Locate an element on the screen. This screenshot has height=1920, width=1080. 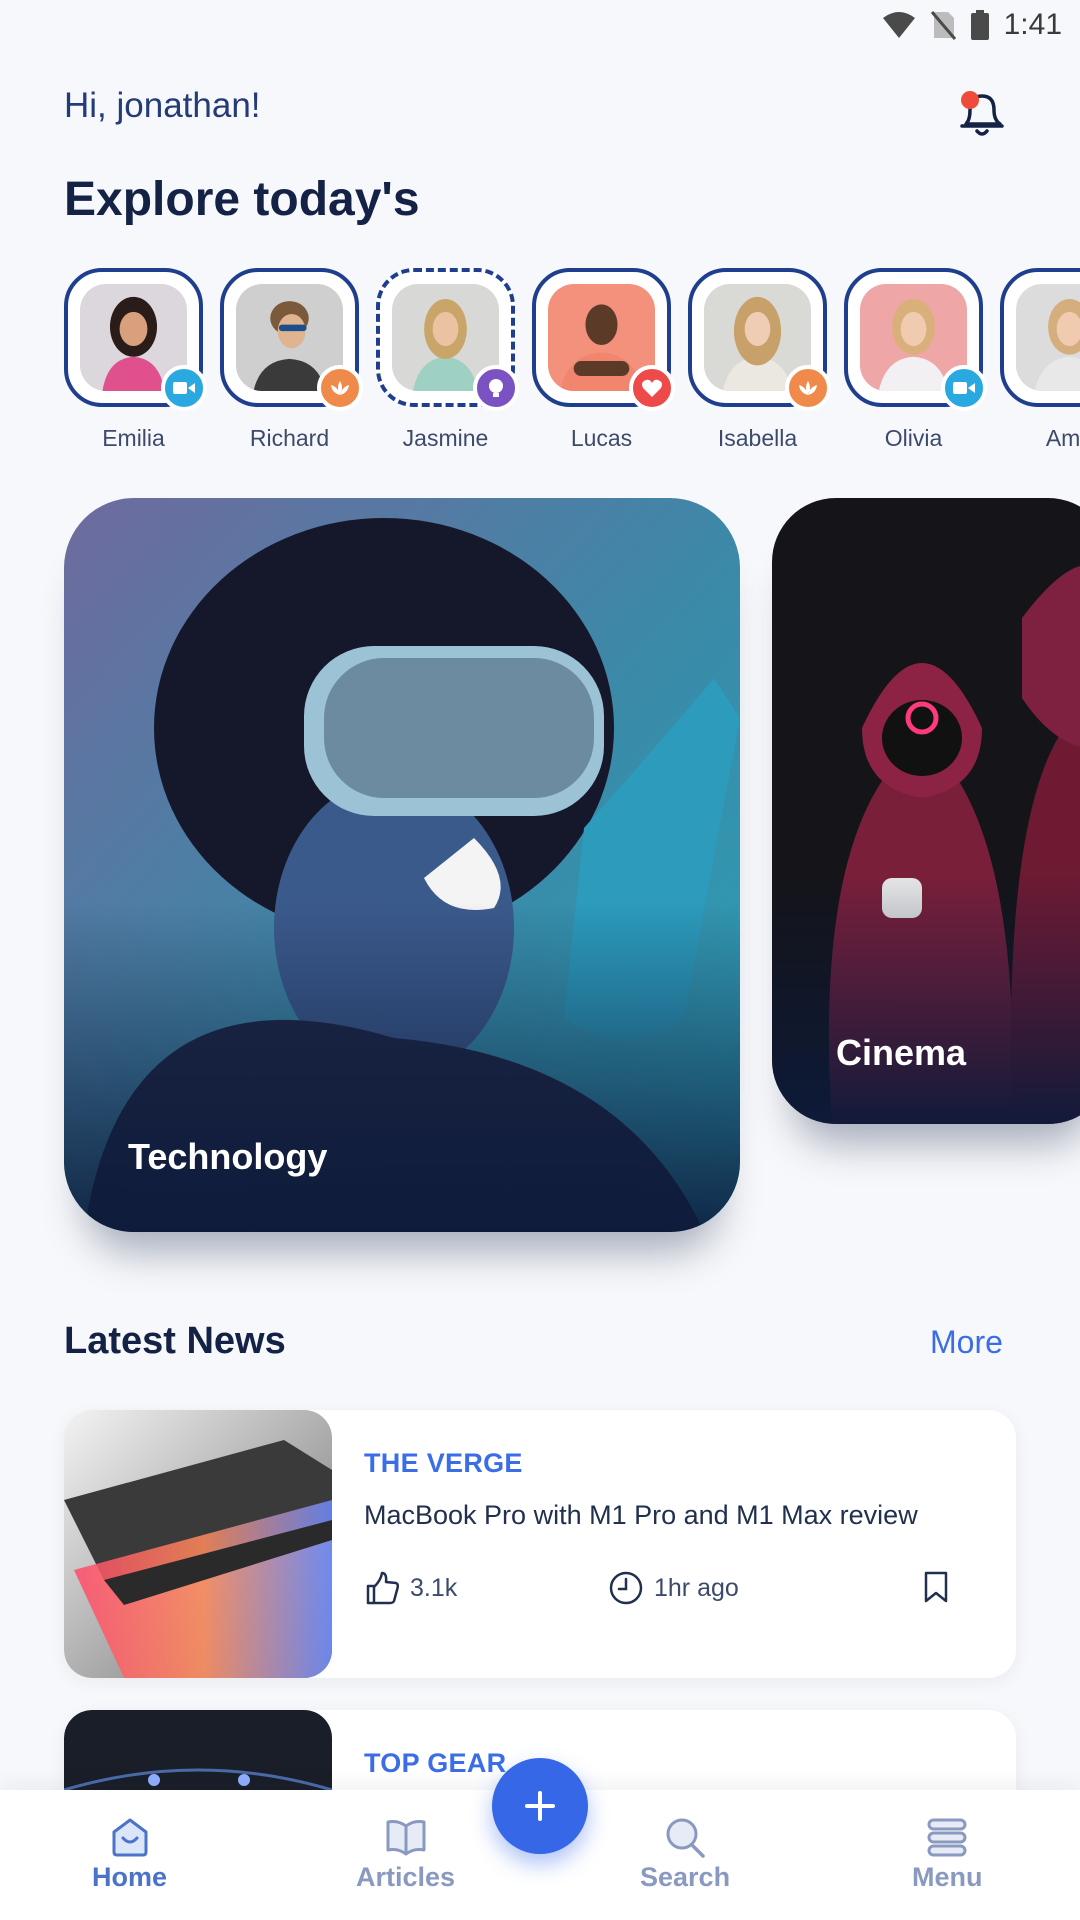
book-icon is located at coordinates (406, 1838).